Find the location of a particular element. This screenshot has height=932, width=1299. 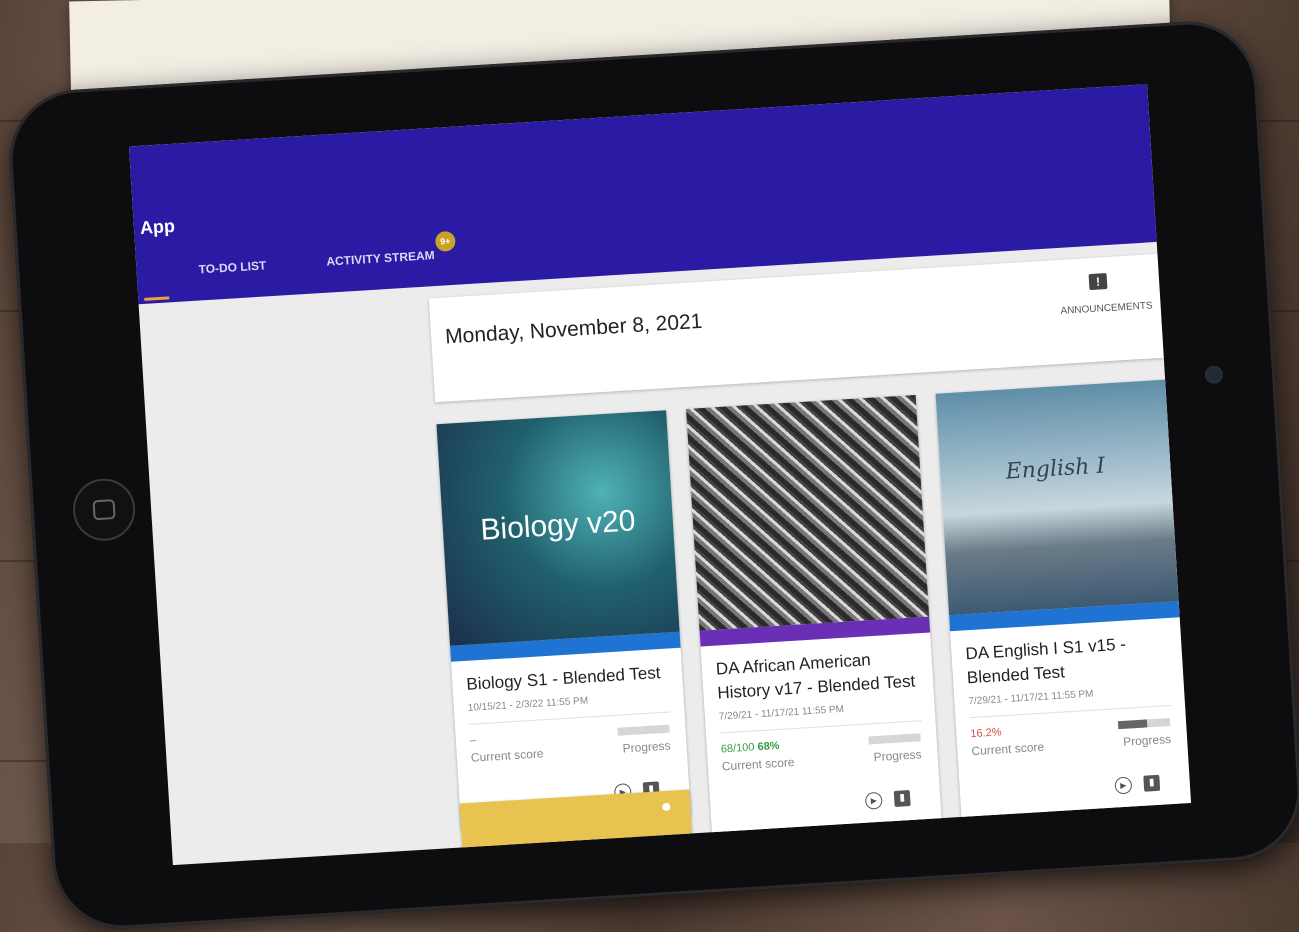

course-dates: 10/15/21 - 2/3/22 11:55 PM is located at coordinates (569, 707).